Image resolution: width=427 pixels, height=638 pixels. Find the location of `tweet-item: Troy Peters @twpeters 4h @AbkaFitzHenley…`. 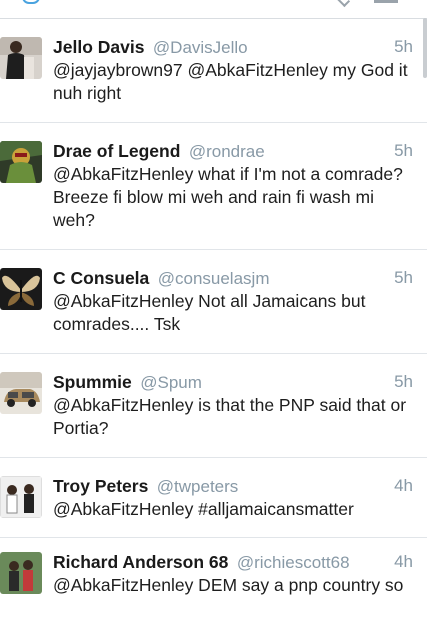

tweet-item: Troy Peters @twpeters 4h @AbkaFitzHenley… is located at coordinates (213, 498).